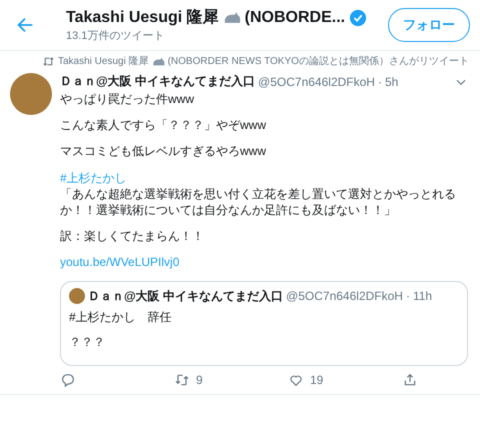  What do you see at coordinates (142, 18) in the screenshot?
I see `profile-name: Takashi Uesugi 隆犀` at bounding box center [142, 18].